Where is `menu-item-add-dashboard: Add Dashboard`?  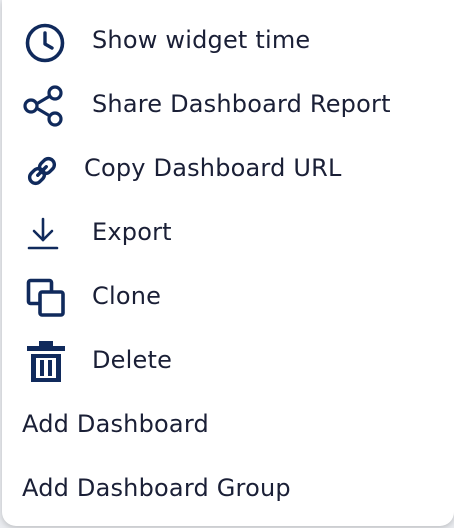
menu-item-add-dashboard: Add Dashboard is located at coordinates (228, 426).